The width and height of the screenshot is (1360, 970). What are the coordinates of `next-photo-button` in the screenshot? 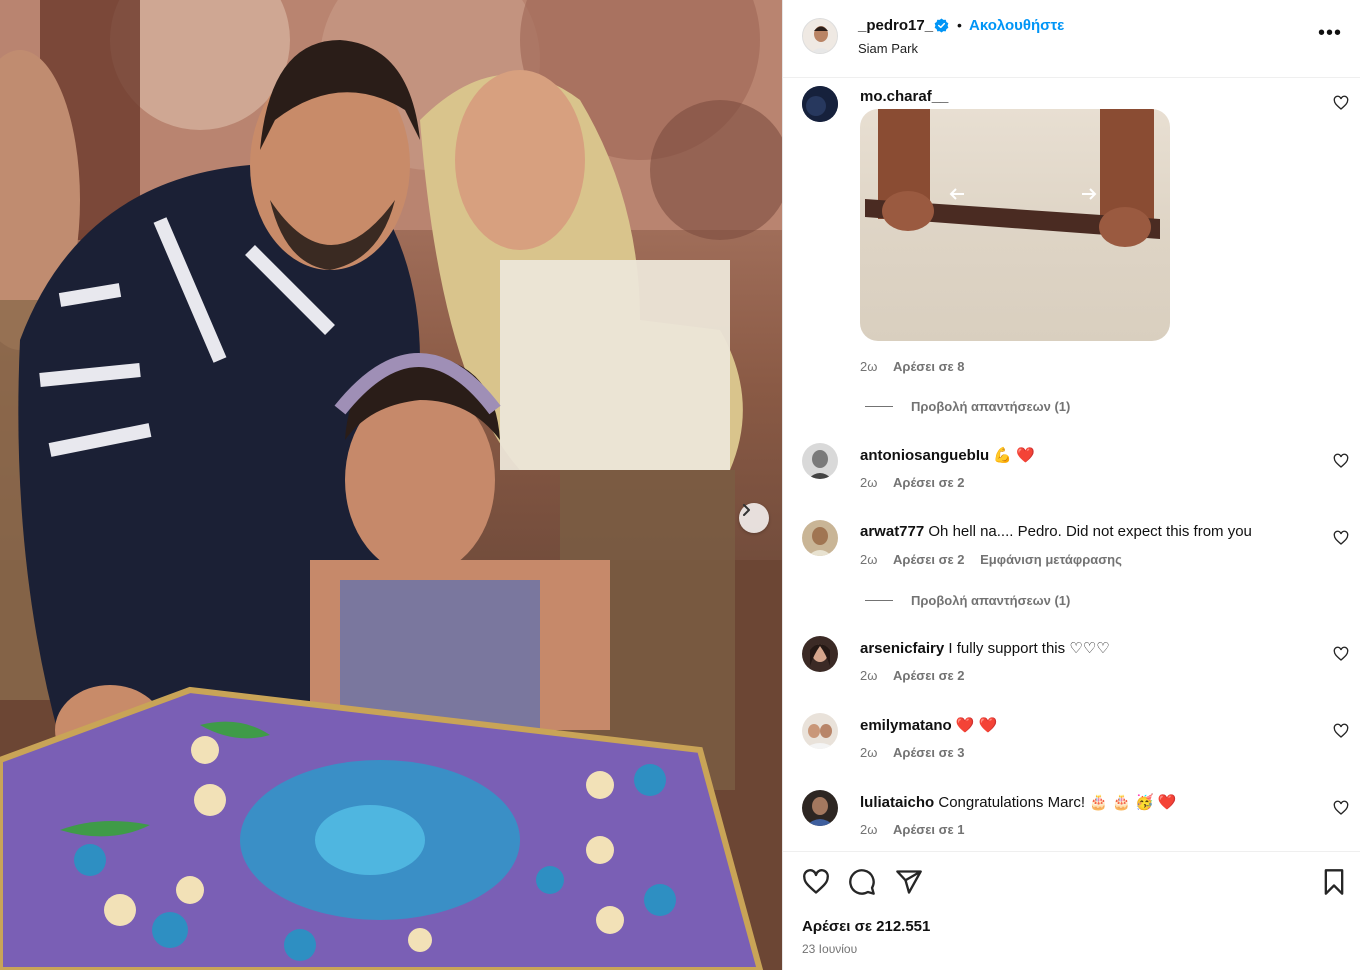 It's located at (754, 518).